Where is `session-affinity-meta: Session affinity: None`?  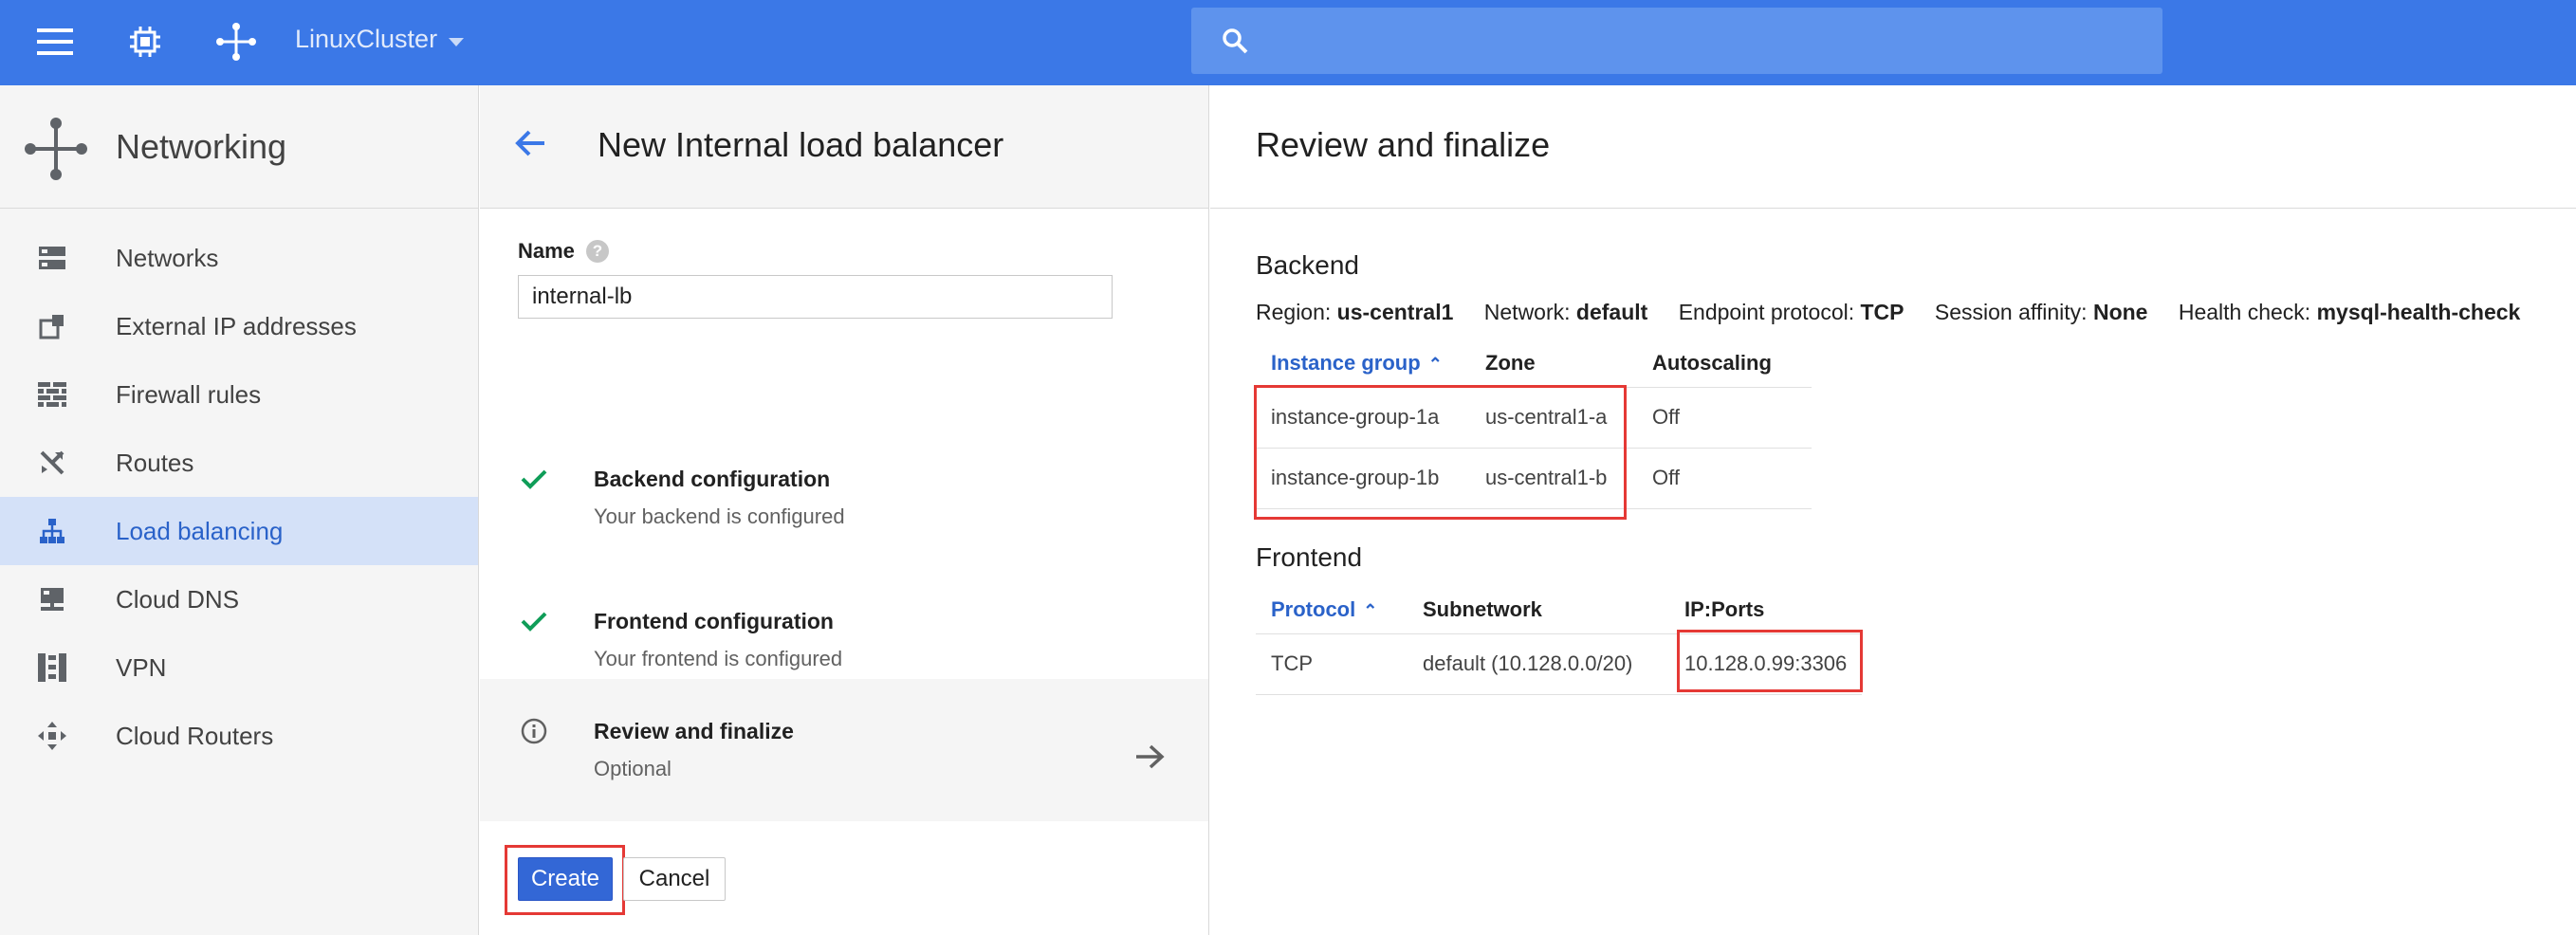 session-affinity-meta: Session affinity: None is located at coordinates (2042, 312).